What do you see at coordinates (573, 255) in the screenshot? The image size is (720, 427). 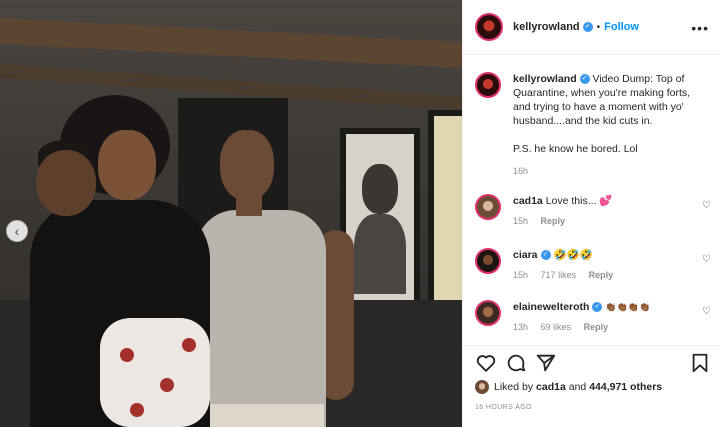 I see `comment-emoji: 🤣🤣🤣` at bounding box center [573, 255].